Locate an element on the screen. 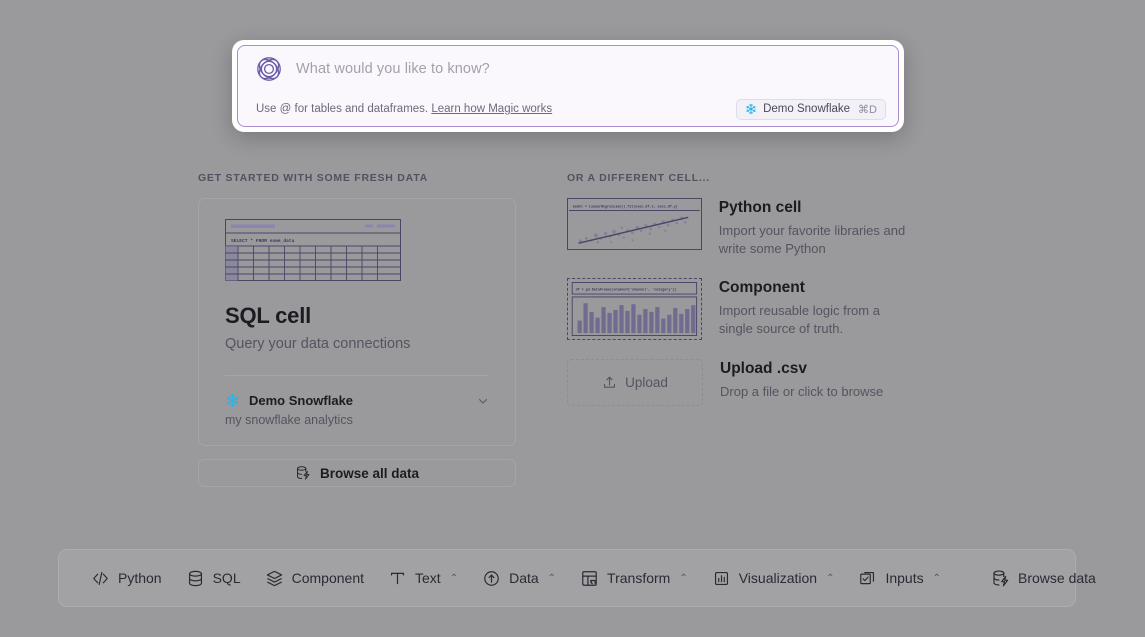 The width and height of the screenshot is (1145, 637). toolbar-item-python: Python is located at coordinates (126, 578).